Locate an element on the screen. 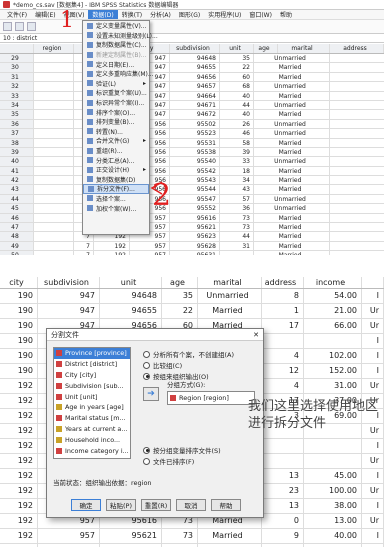 The height and width of the screenshot is (547, 384). reset-button: 重置(R) is located at coordinates (156, 505).